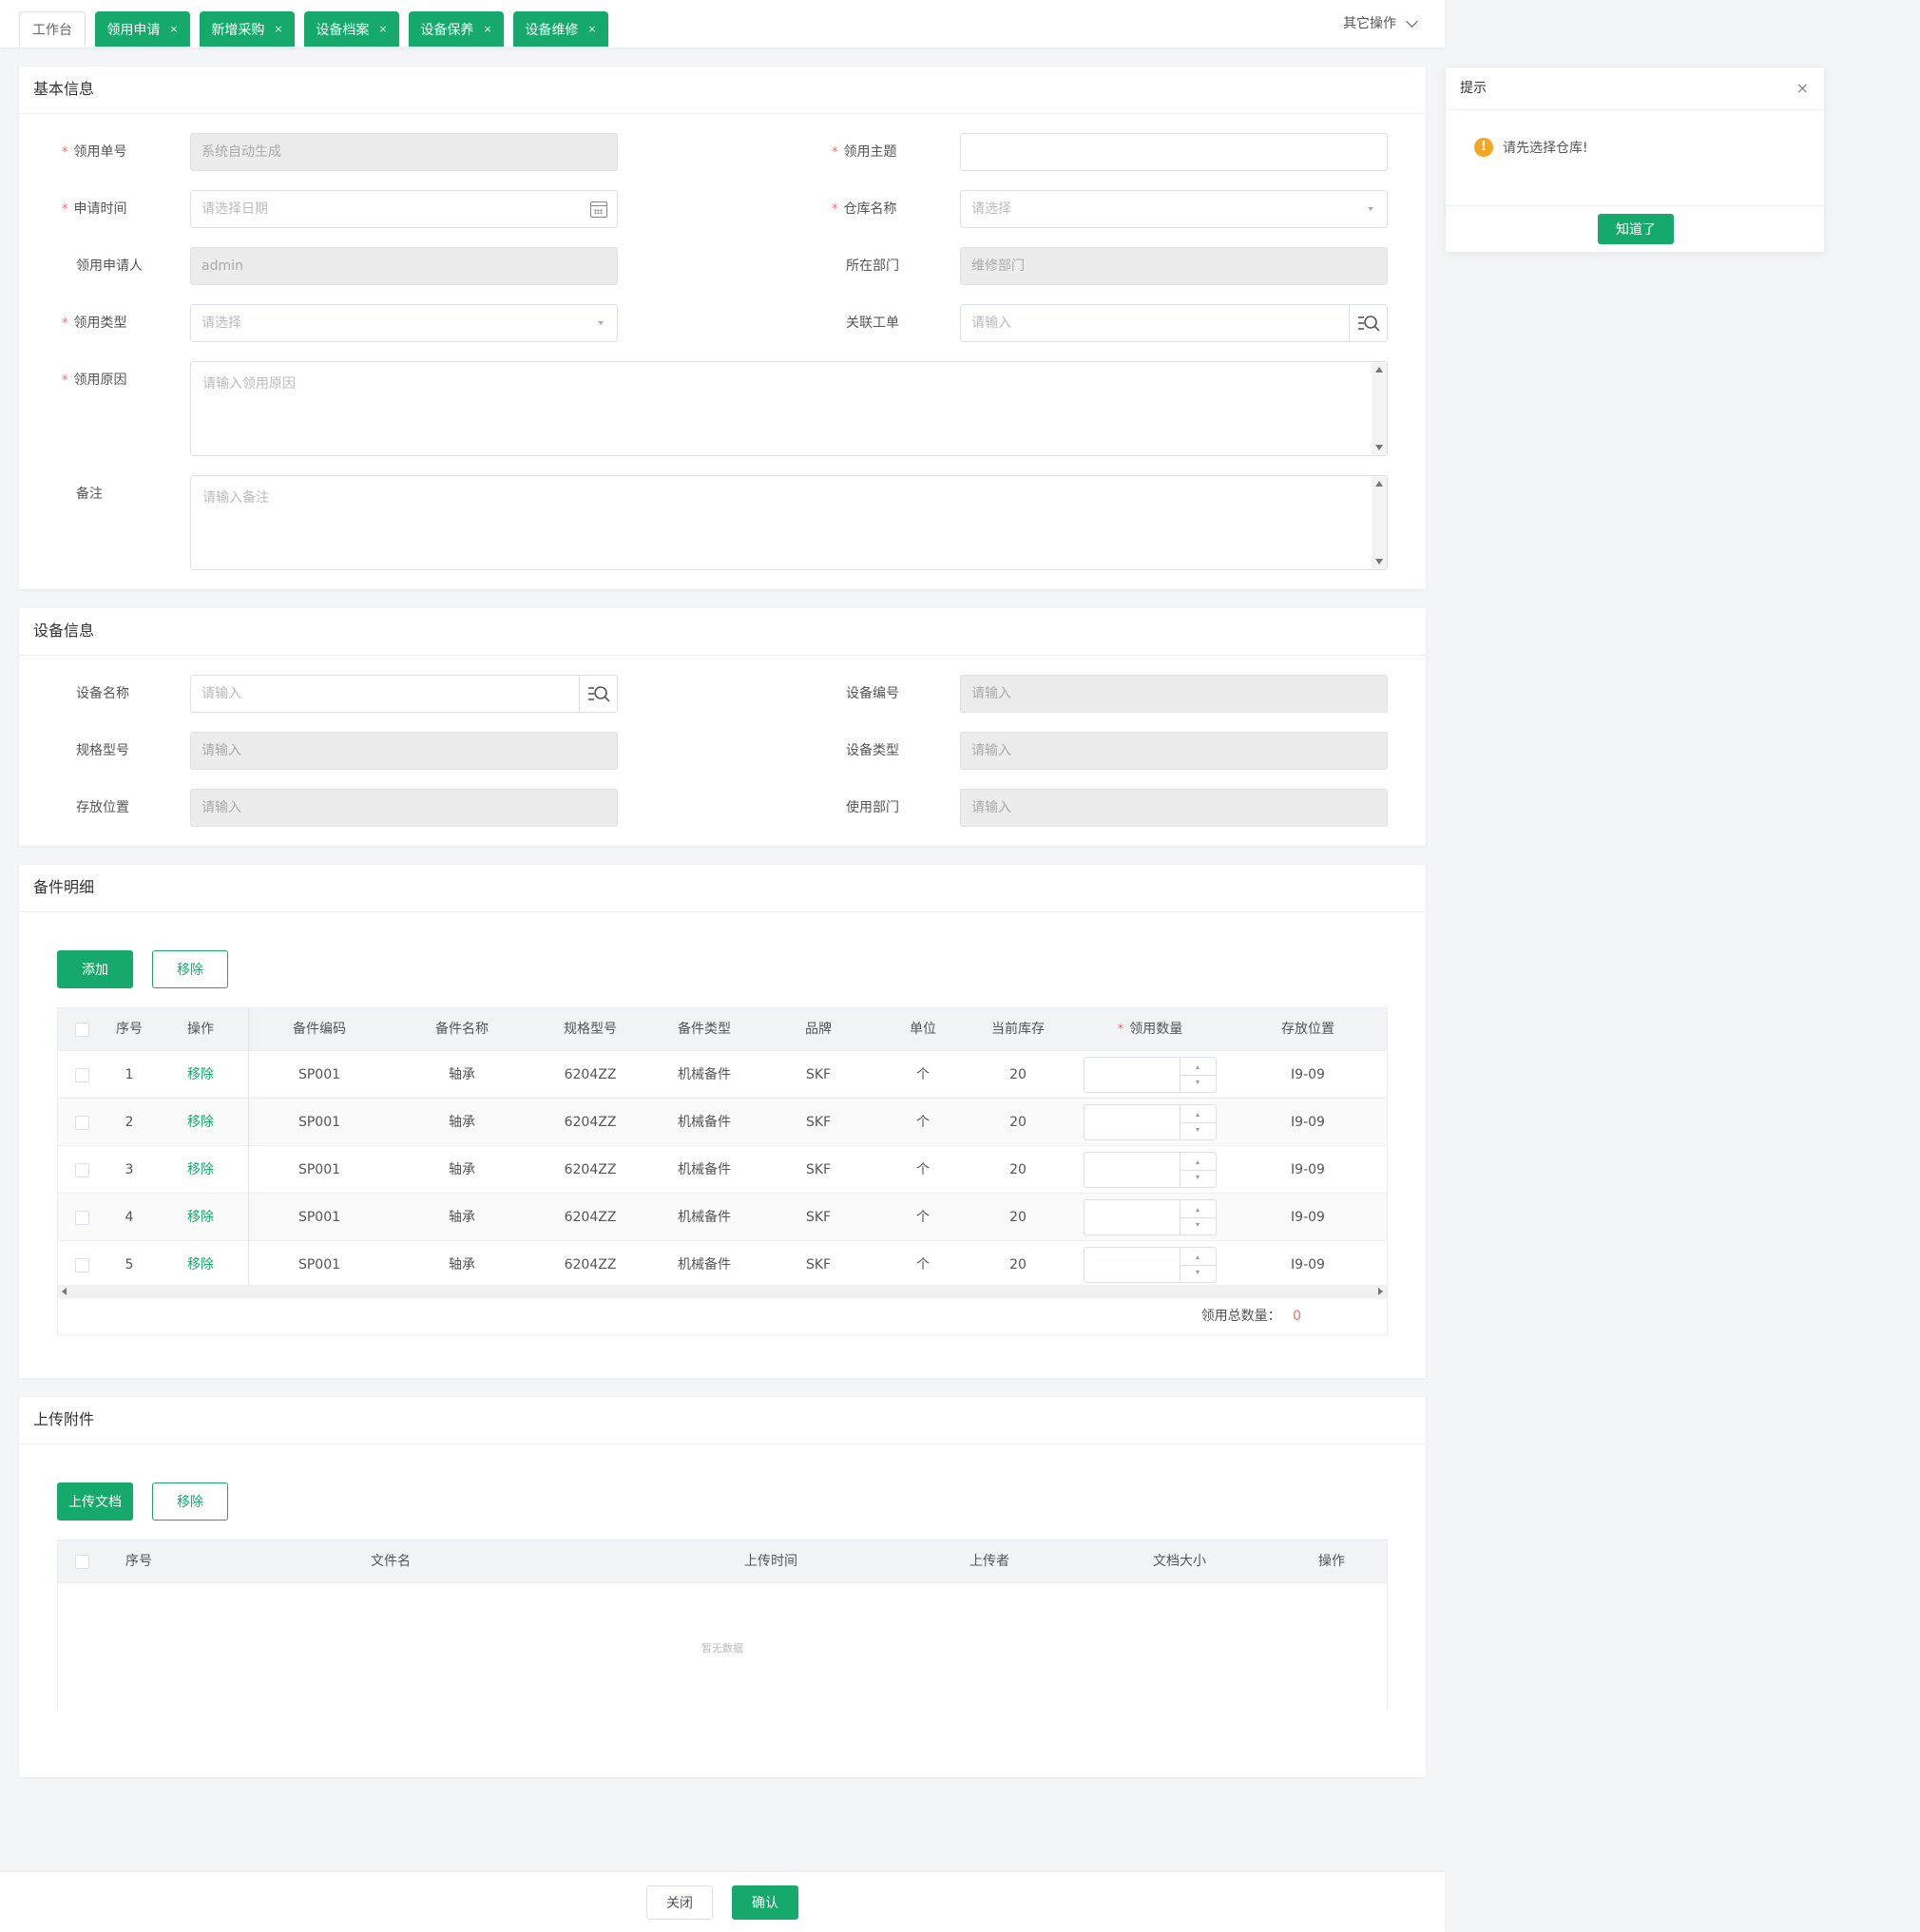 This screenshot has width=1920, height=1932. What do you see at coordinates (1308, 1264) in the screenshot?
I see `part-location: I9-09` at bounding box center [1308, 1264].